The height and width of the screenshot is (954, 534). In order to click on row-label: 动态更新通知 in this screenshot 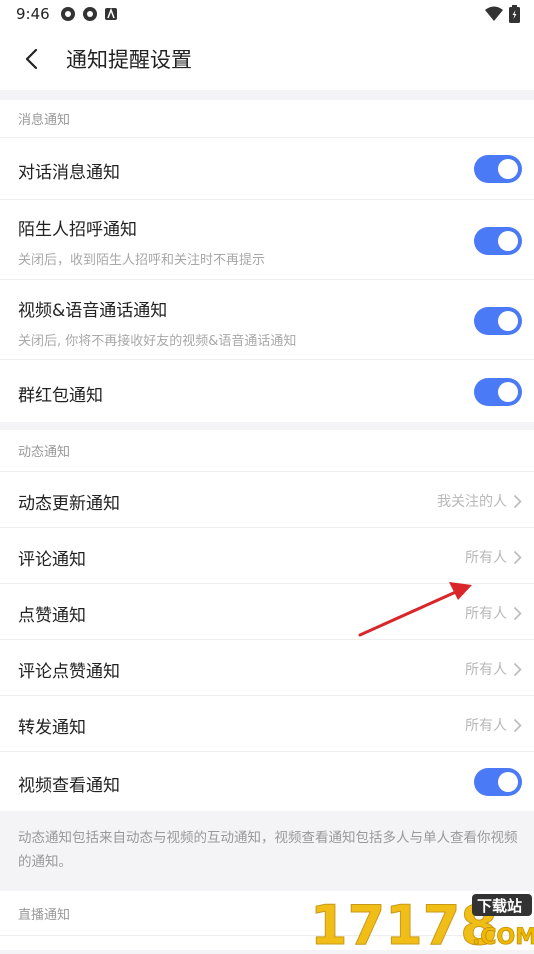, I will do `click(69, 504)`.